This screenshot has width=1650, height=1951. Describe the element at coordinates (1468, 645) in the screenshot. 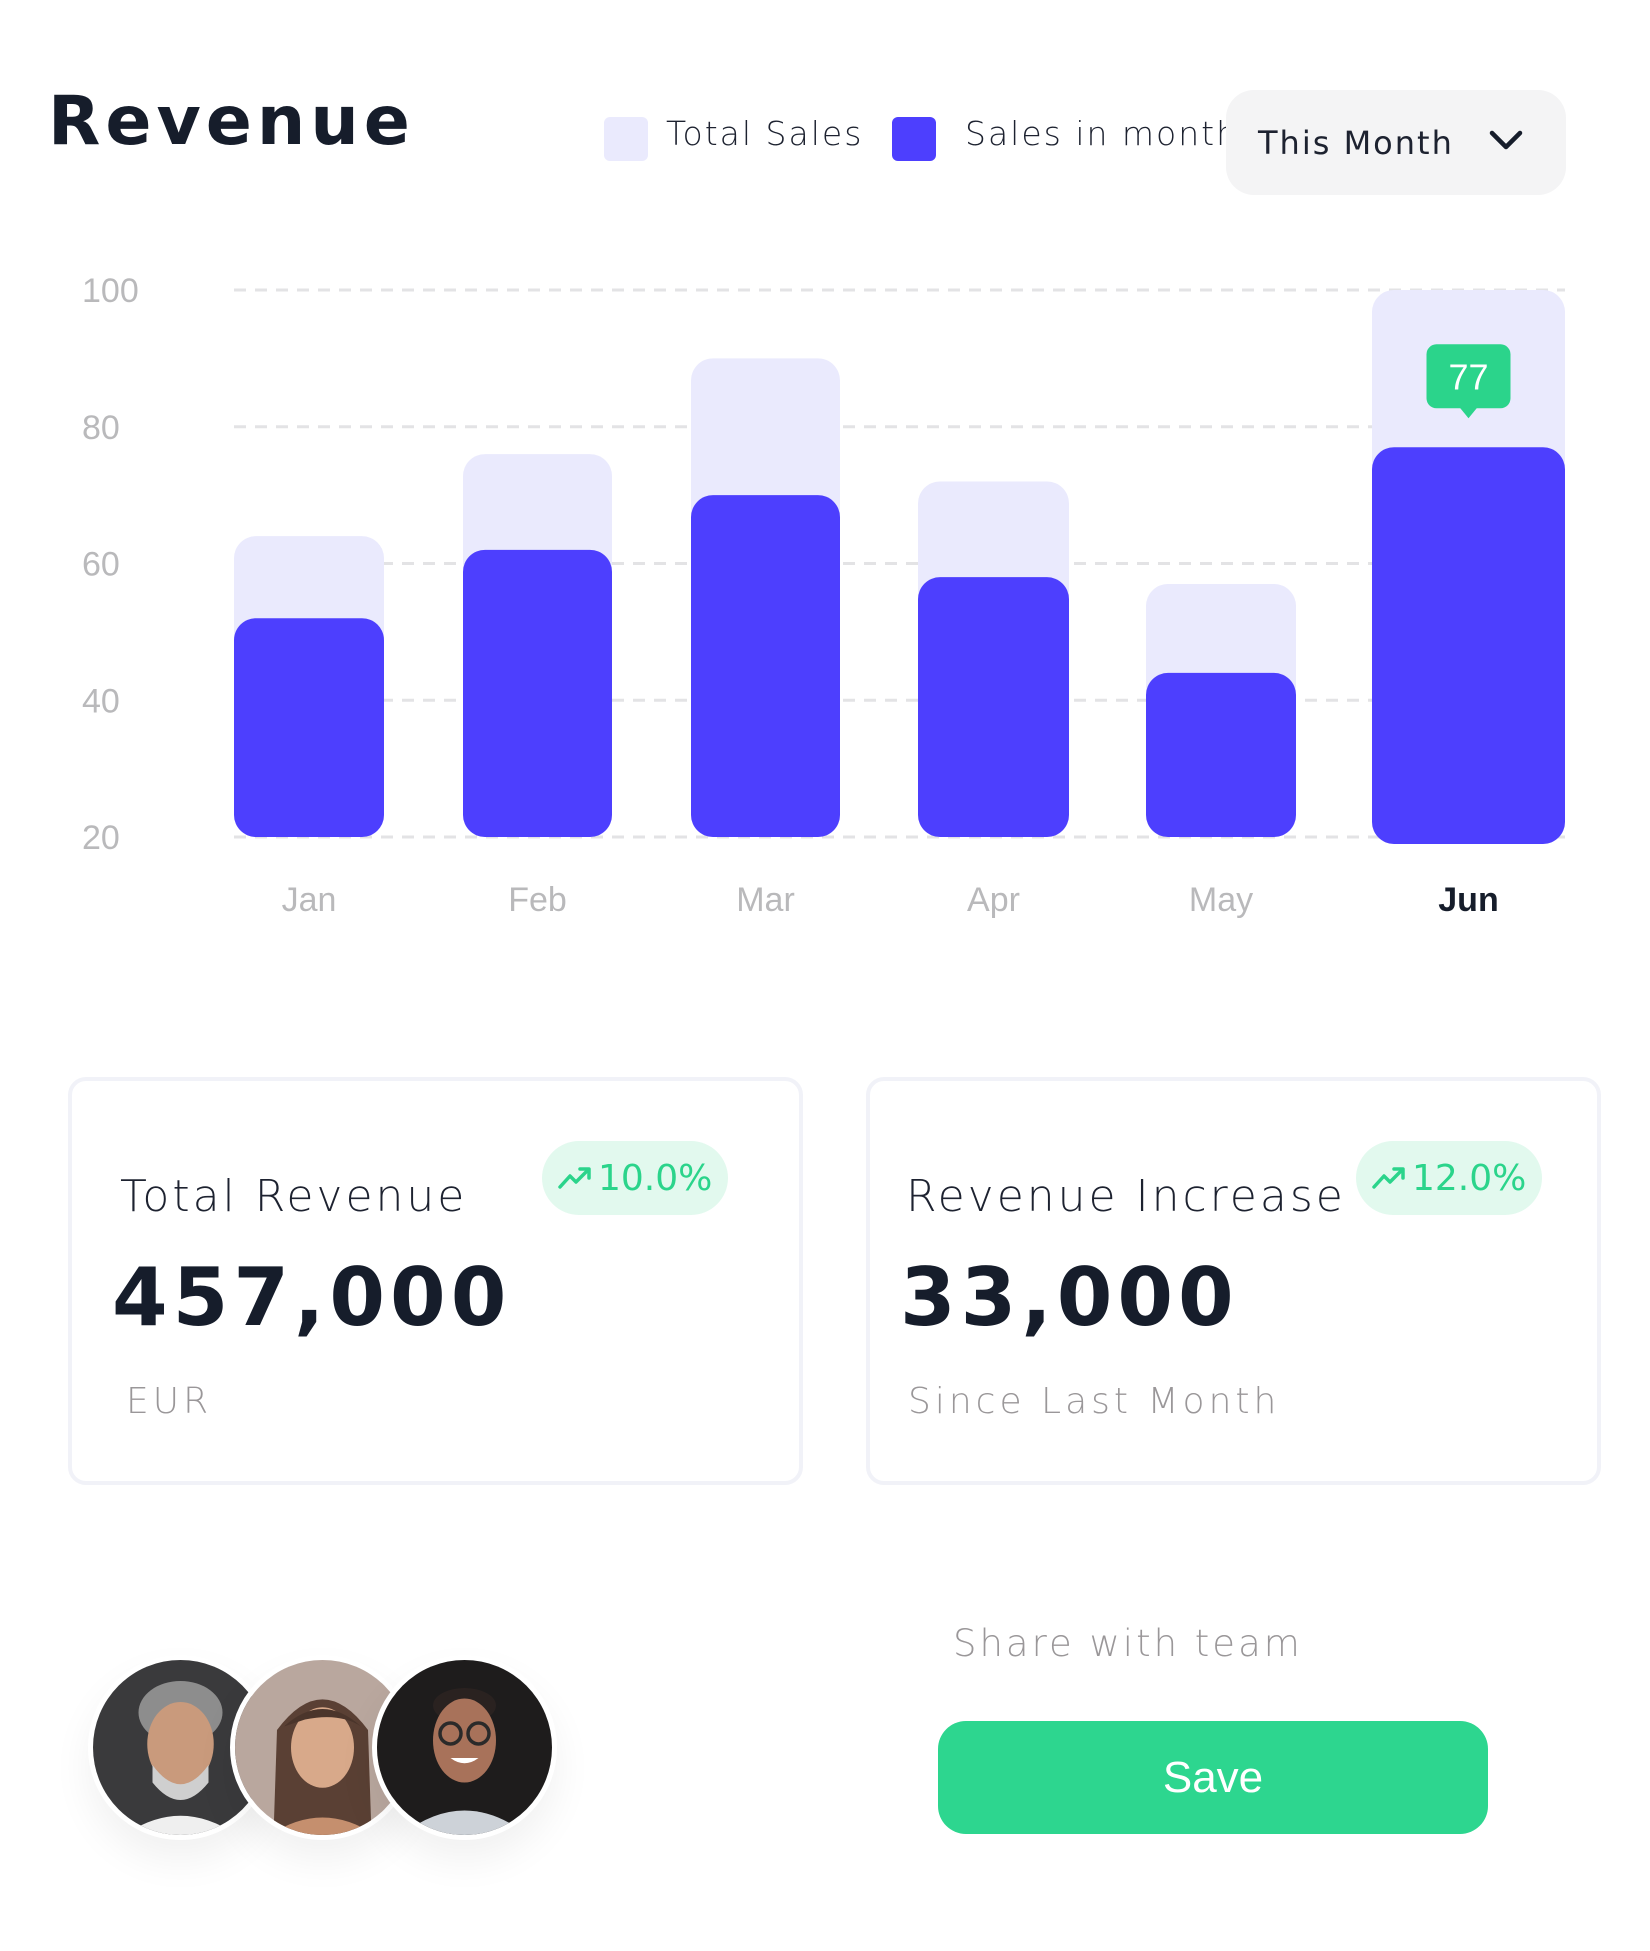

I see `bar-sales-in-month-jun` at that location.